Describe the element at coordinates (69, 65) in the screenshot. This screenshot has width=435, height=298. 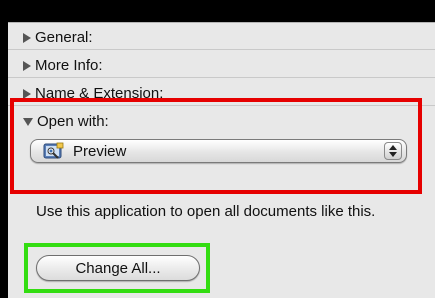
I see `section-label-more-info: More Info:` at that location.